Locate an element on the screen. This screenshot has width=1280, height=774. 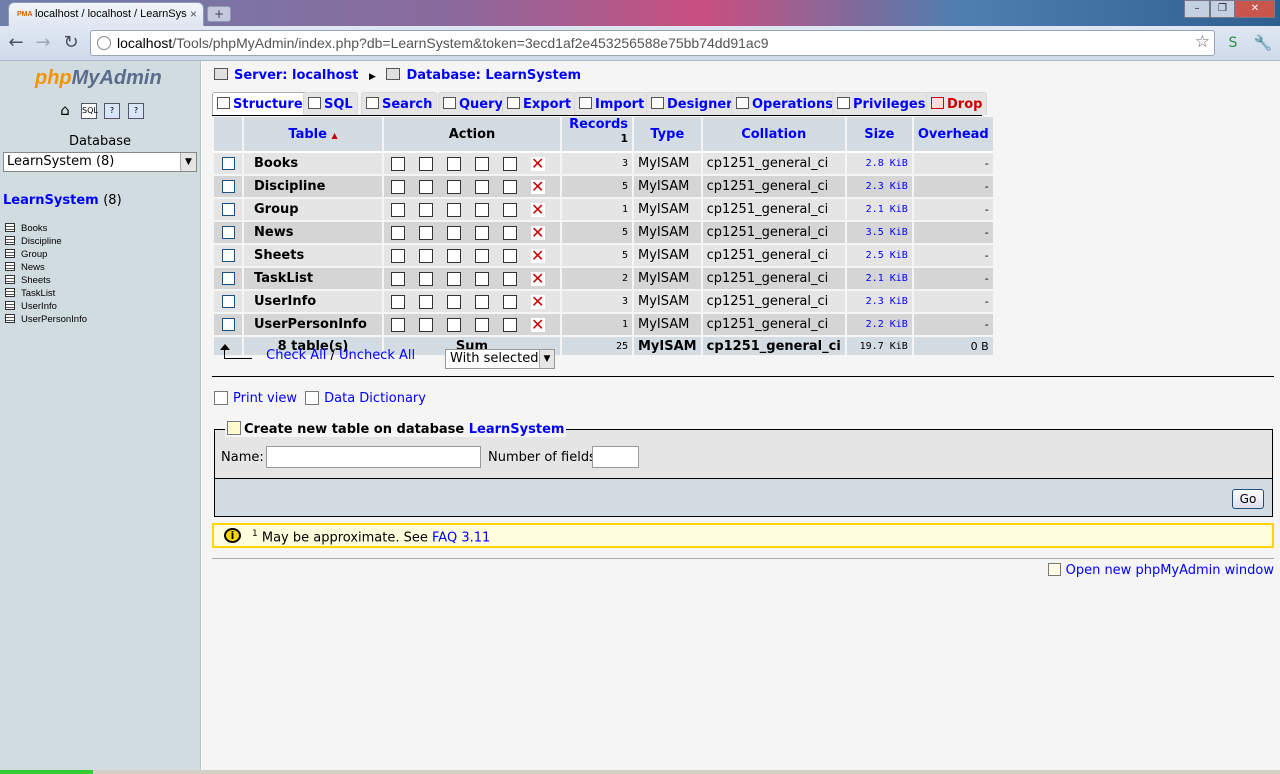
tab-privileges: Privileges is located at coordinates (881, 103).